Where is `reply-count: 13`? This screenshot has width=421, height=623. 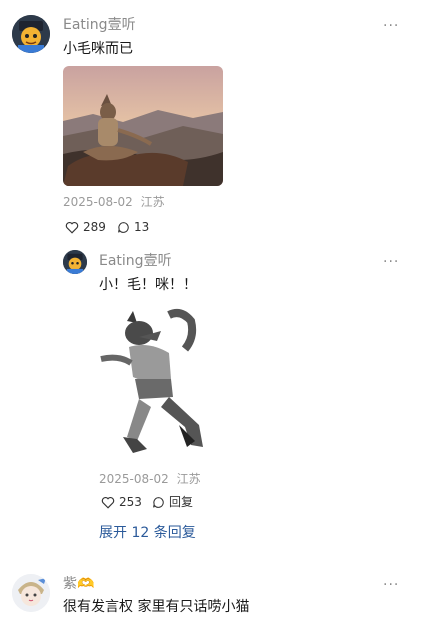
reply-count: 13 is located at coordinates (142, 227).